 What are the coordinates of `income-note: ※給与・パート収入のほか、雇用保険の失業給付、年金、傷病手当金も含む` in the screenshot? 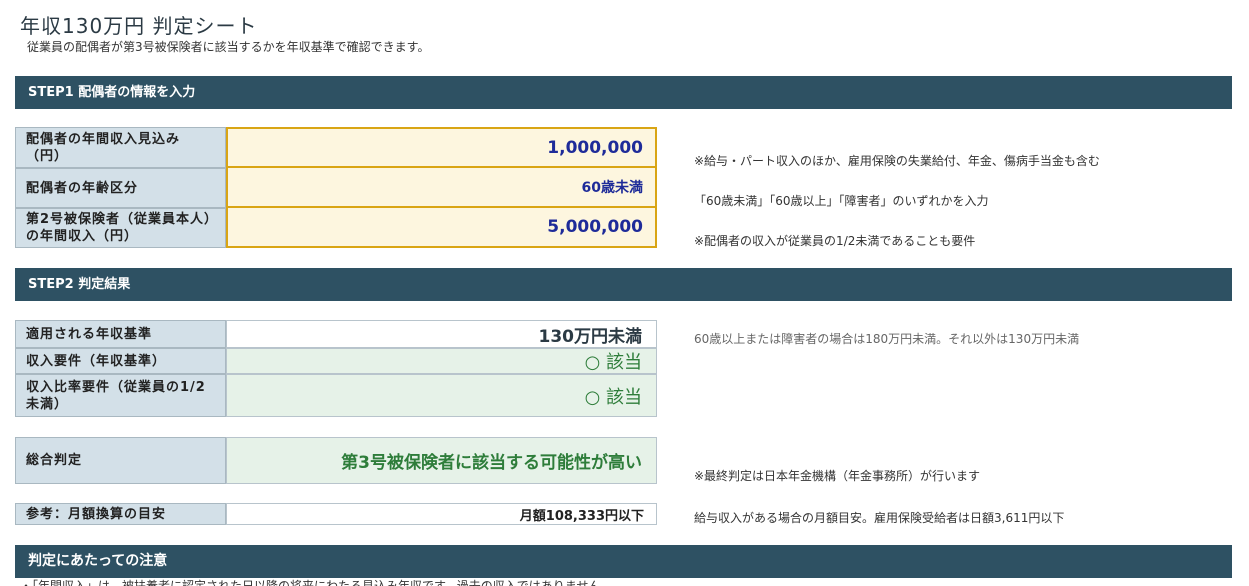 It's located at (897, 161).